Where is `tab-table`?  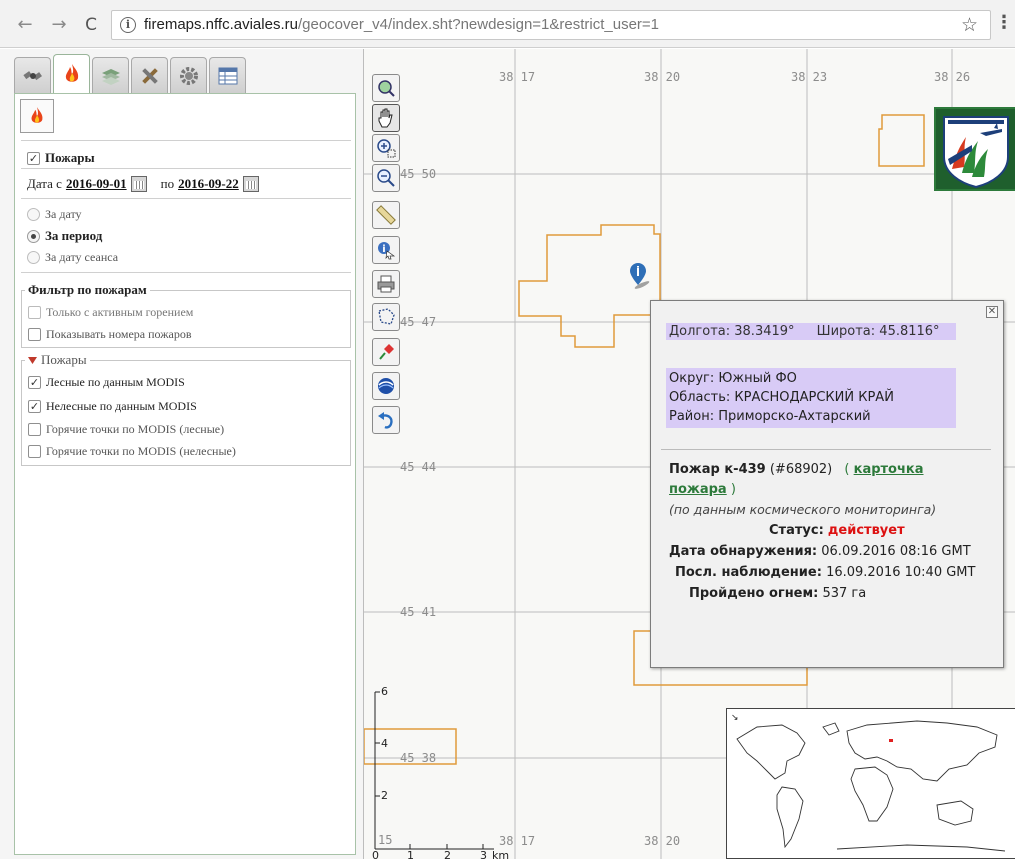
tab-table is located at coordinates (227, 75).